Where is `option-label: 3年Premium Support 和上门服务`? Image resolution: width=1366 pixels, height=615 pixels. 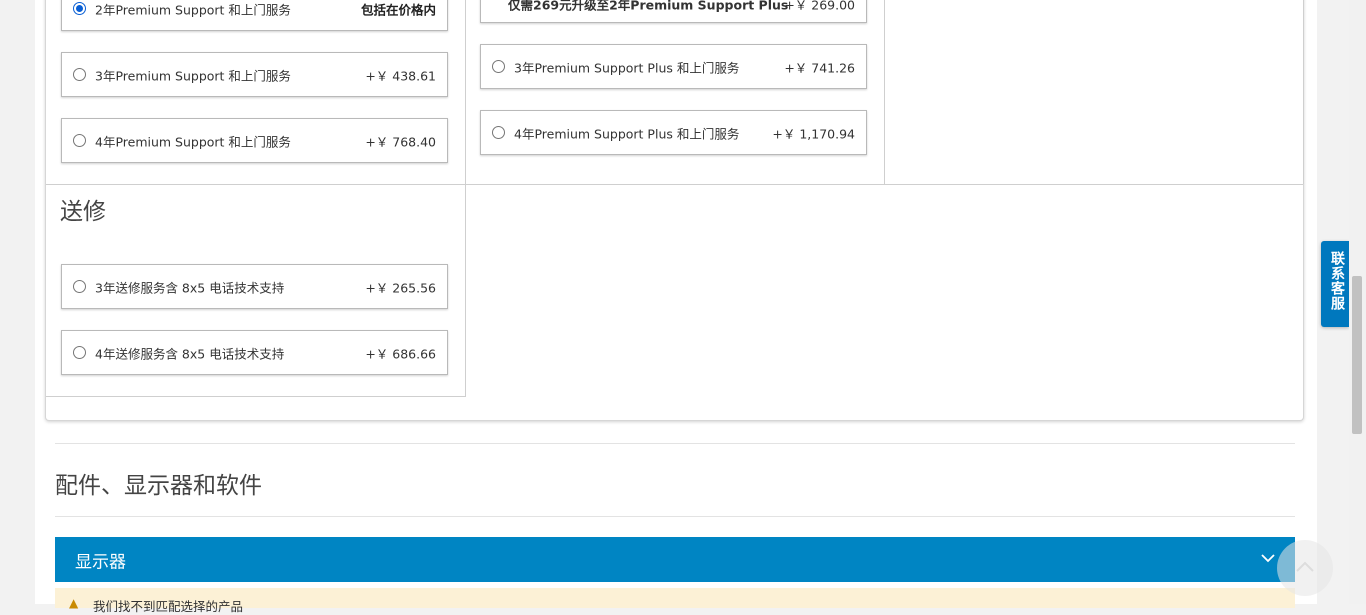 option-label: 3年Premium Support 和上门服务 is located at coordinates (193, 75).